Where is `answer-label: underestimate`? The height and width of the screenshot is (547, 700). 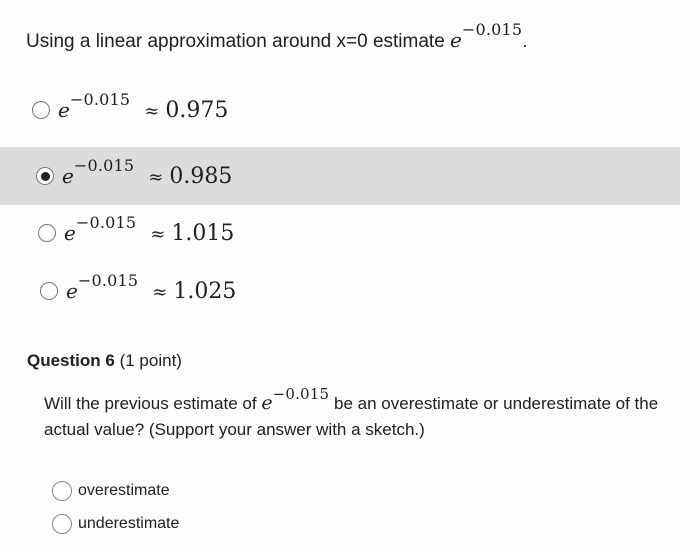
answer-label: underestimate is located at coordinates (129, 523).